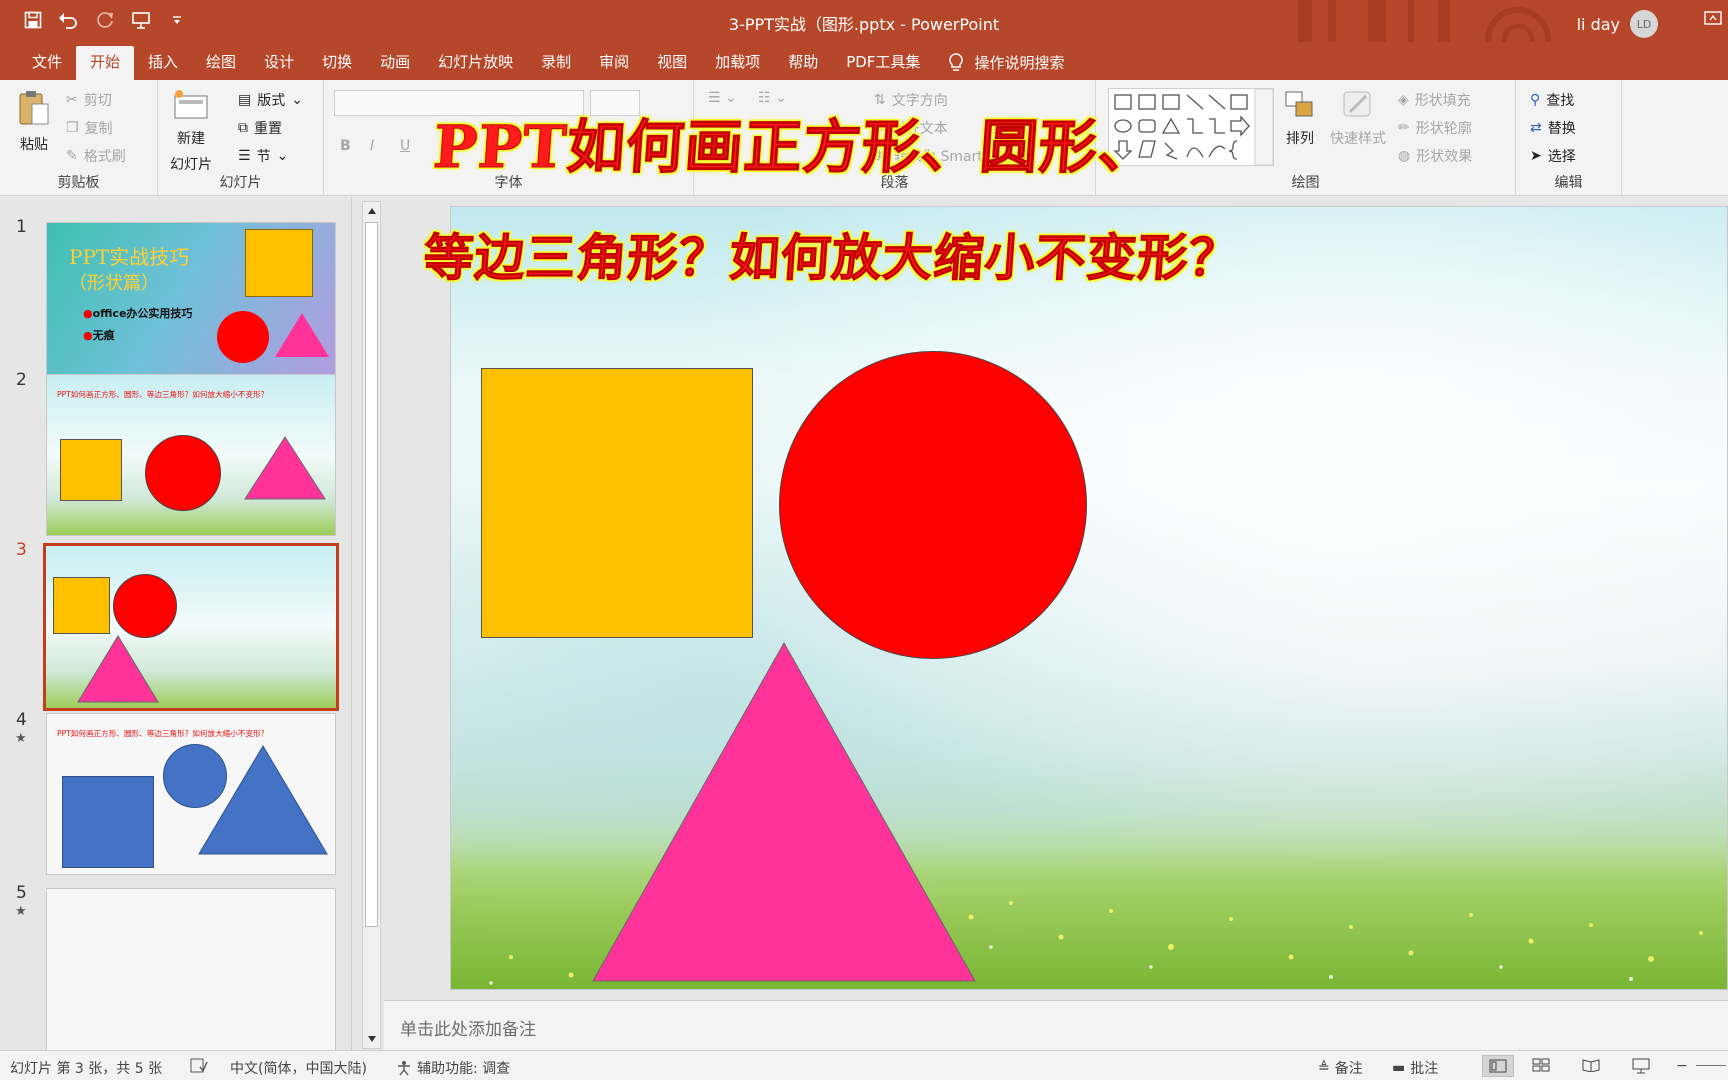 The image size is (1728, 1080). I want to click on search-icon: ⚲, so click(1535, 100).